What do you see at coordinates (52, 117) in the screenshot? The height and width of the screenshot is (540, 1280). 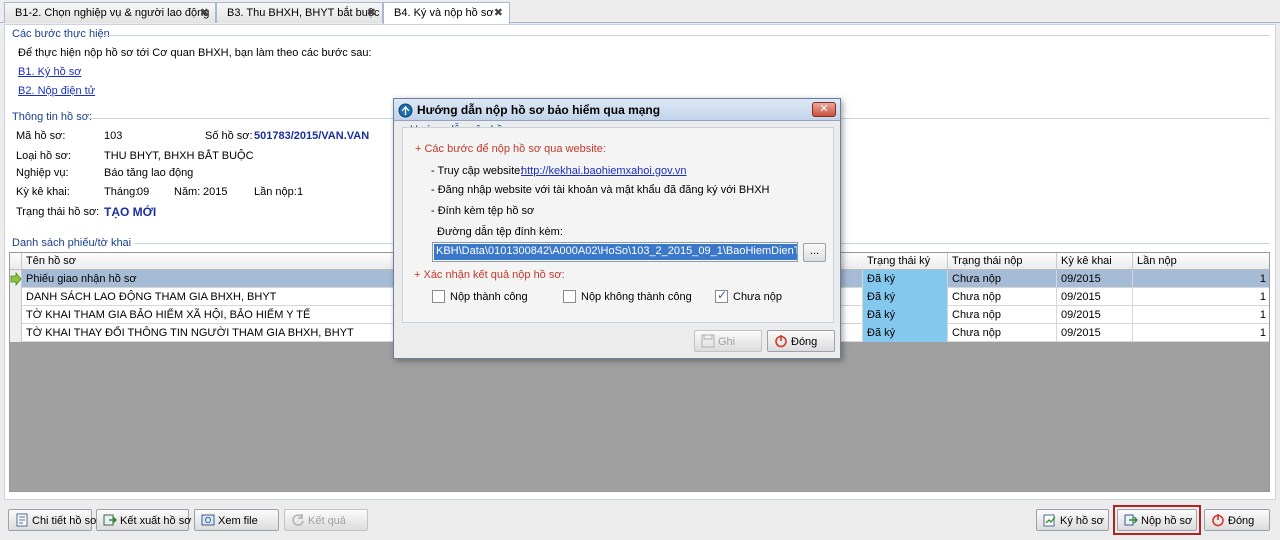 I see `info-legend: Thông tin hồ sơ:` at bounding box center [52, 117].